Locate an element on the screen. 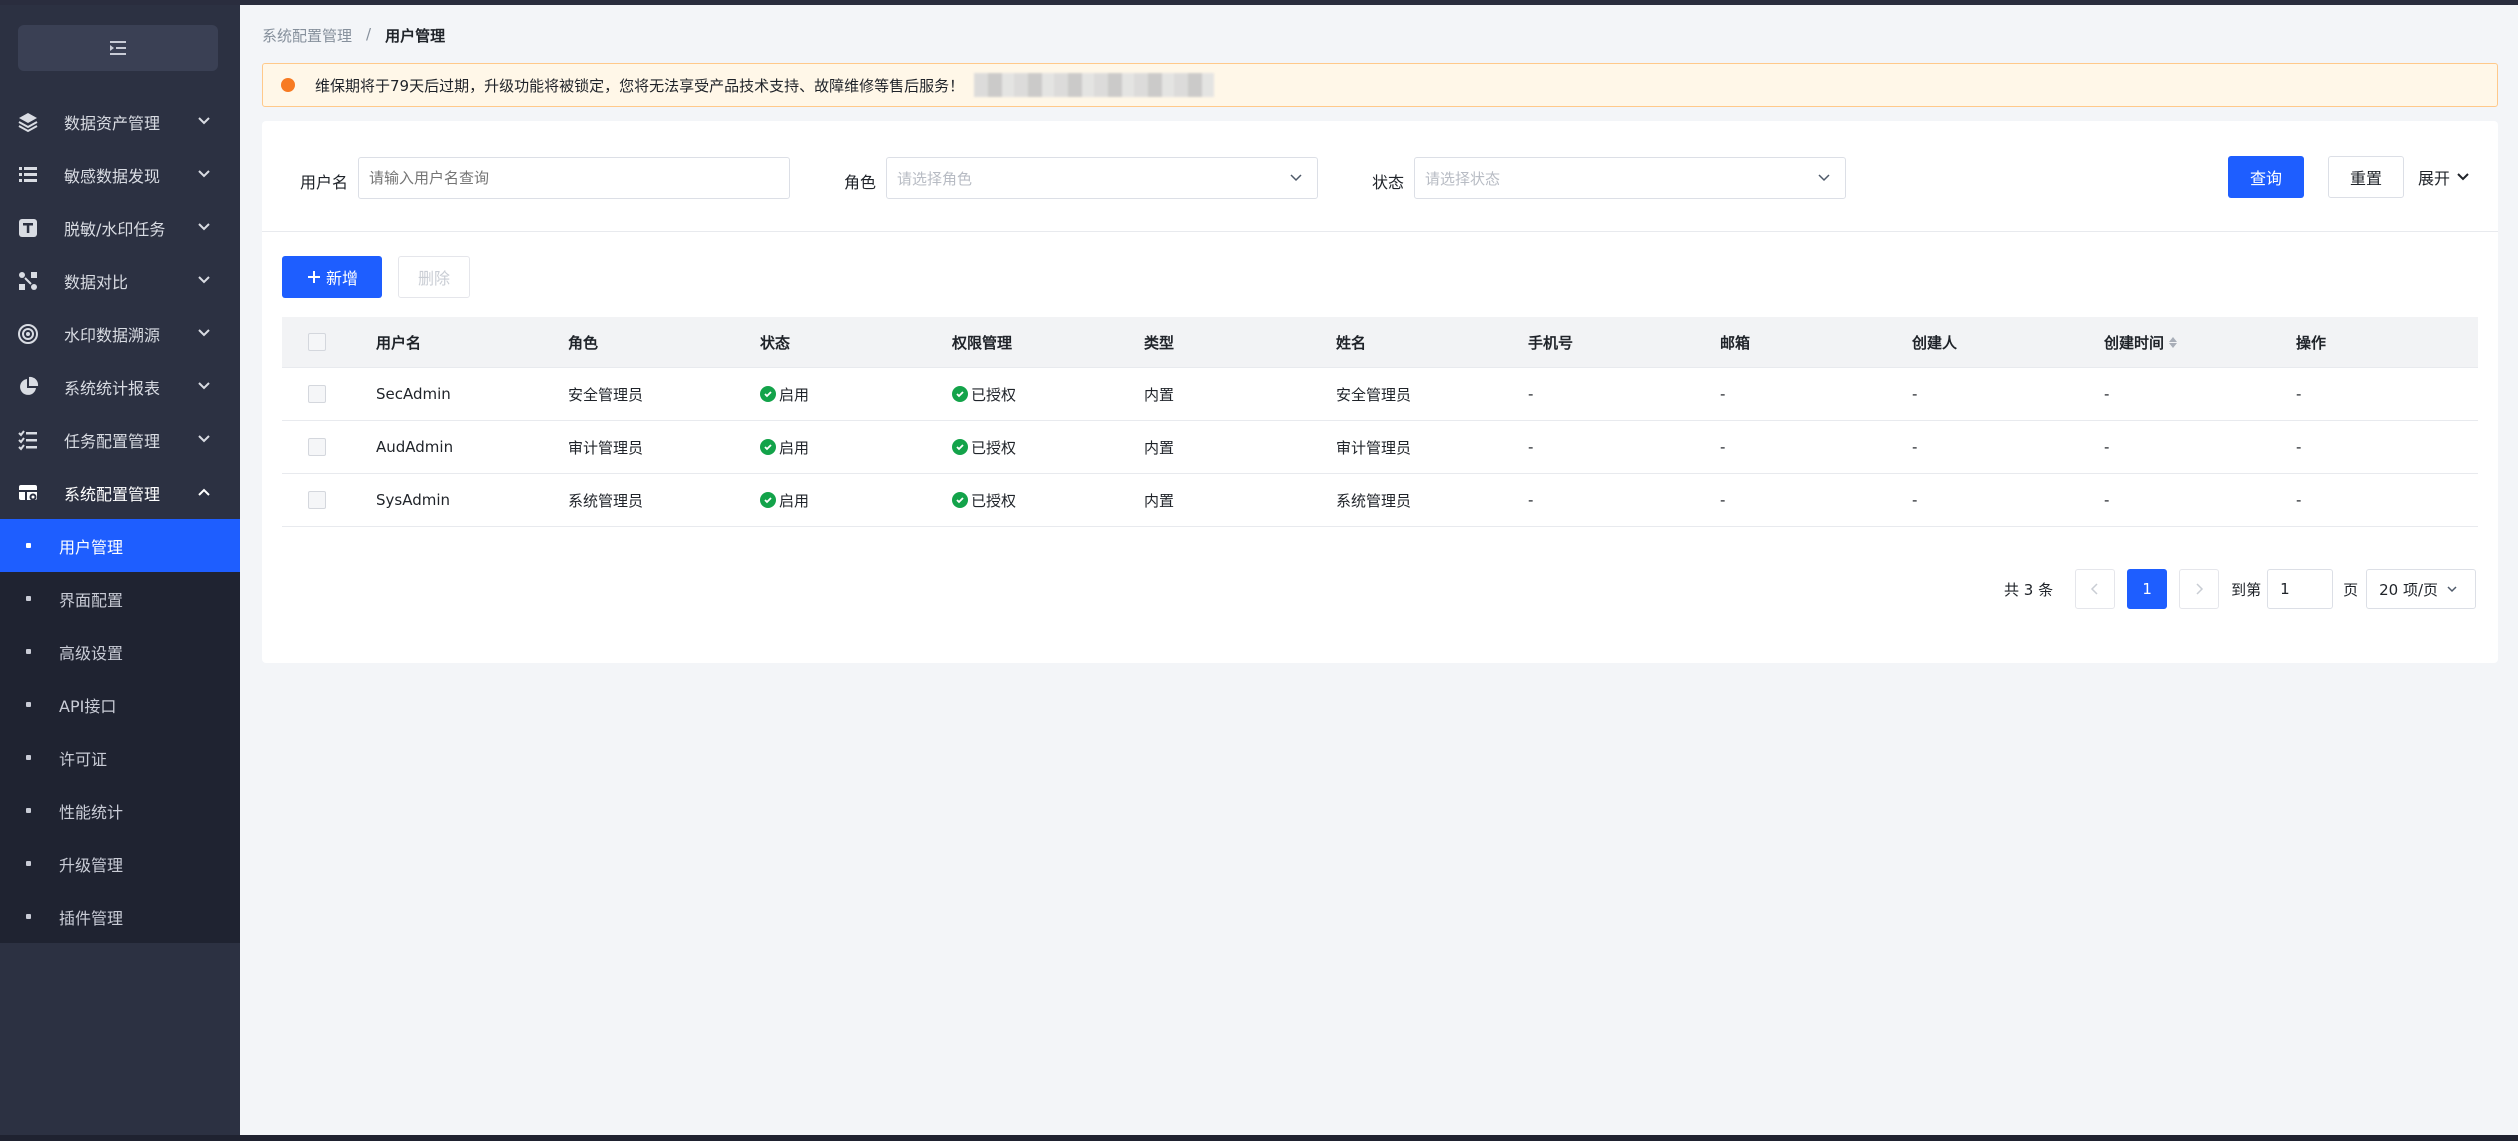  sidebar-item-sensitive-discovery: 敏感数据发现 is located at coordinates (120, 174).